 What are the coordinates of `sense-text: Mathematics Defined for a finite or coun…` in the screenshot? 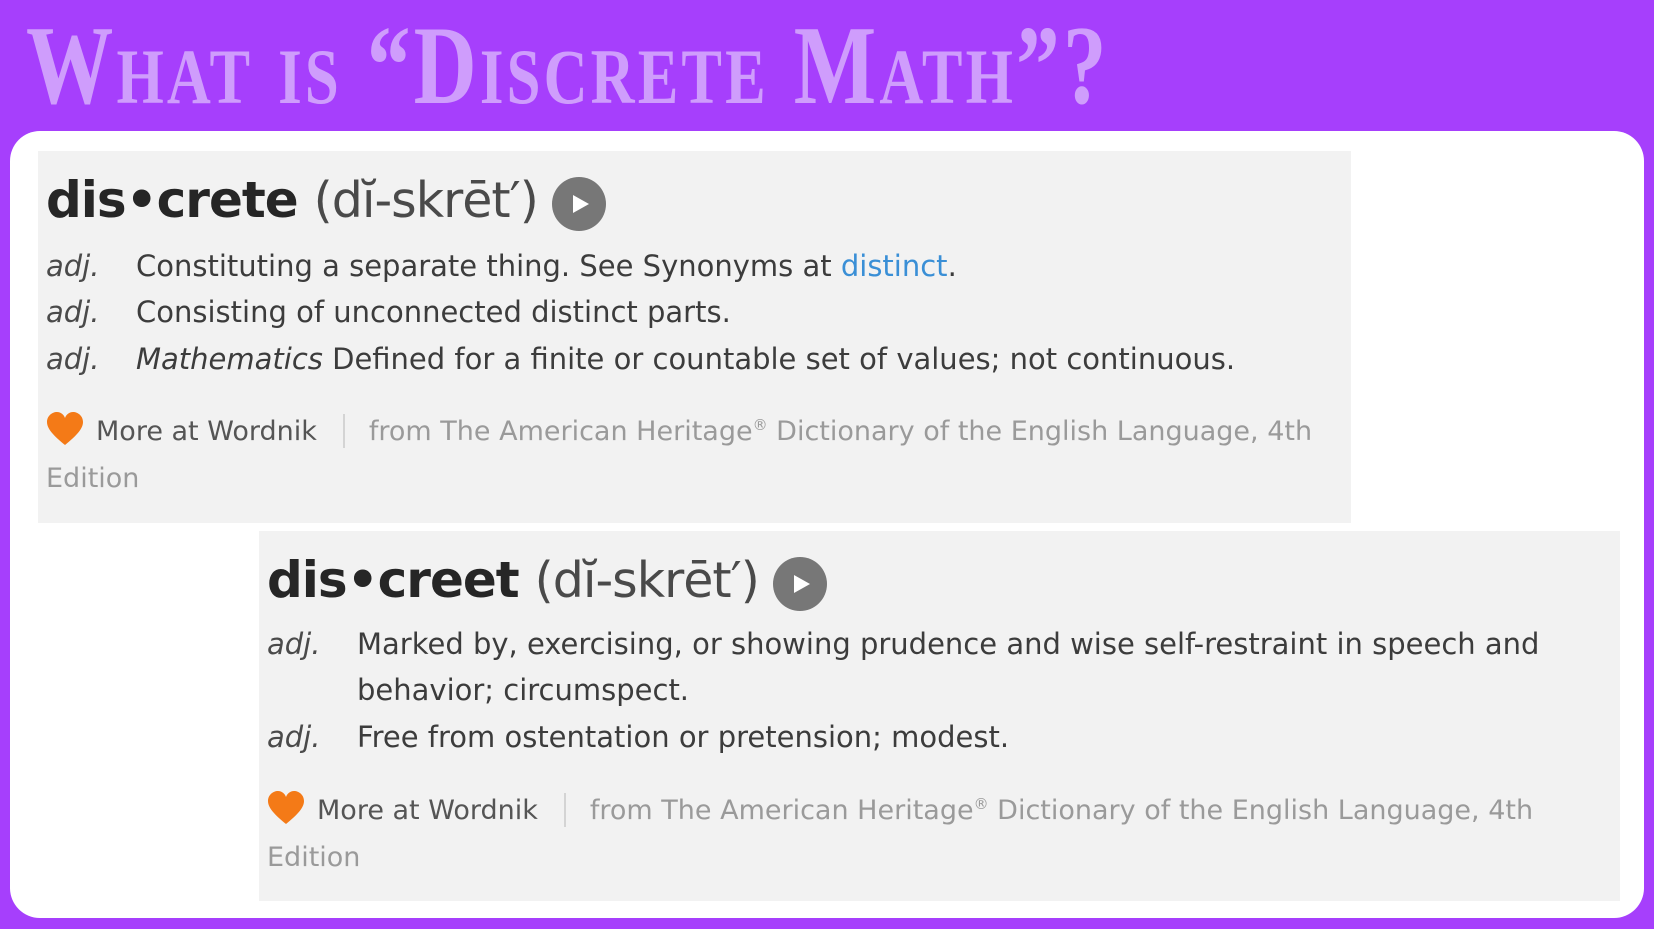 It's located at (685, 359).